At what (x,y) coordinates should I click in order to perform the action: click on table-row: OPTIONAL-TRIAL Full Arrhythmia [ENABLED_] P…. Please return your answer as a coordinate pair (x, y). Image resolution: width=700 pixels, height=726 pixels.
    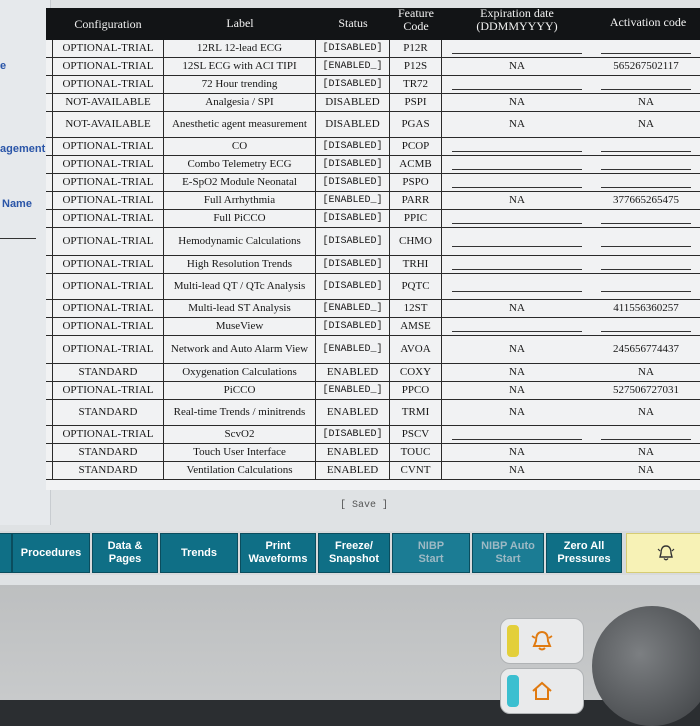
    Looking at the image, I should click on (373, 201).